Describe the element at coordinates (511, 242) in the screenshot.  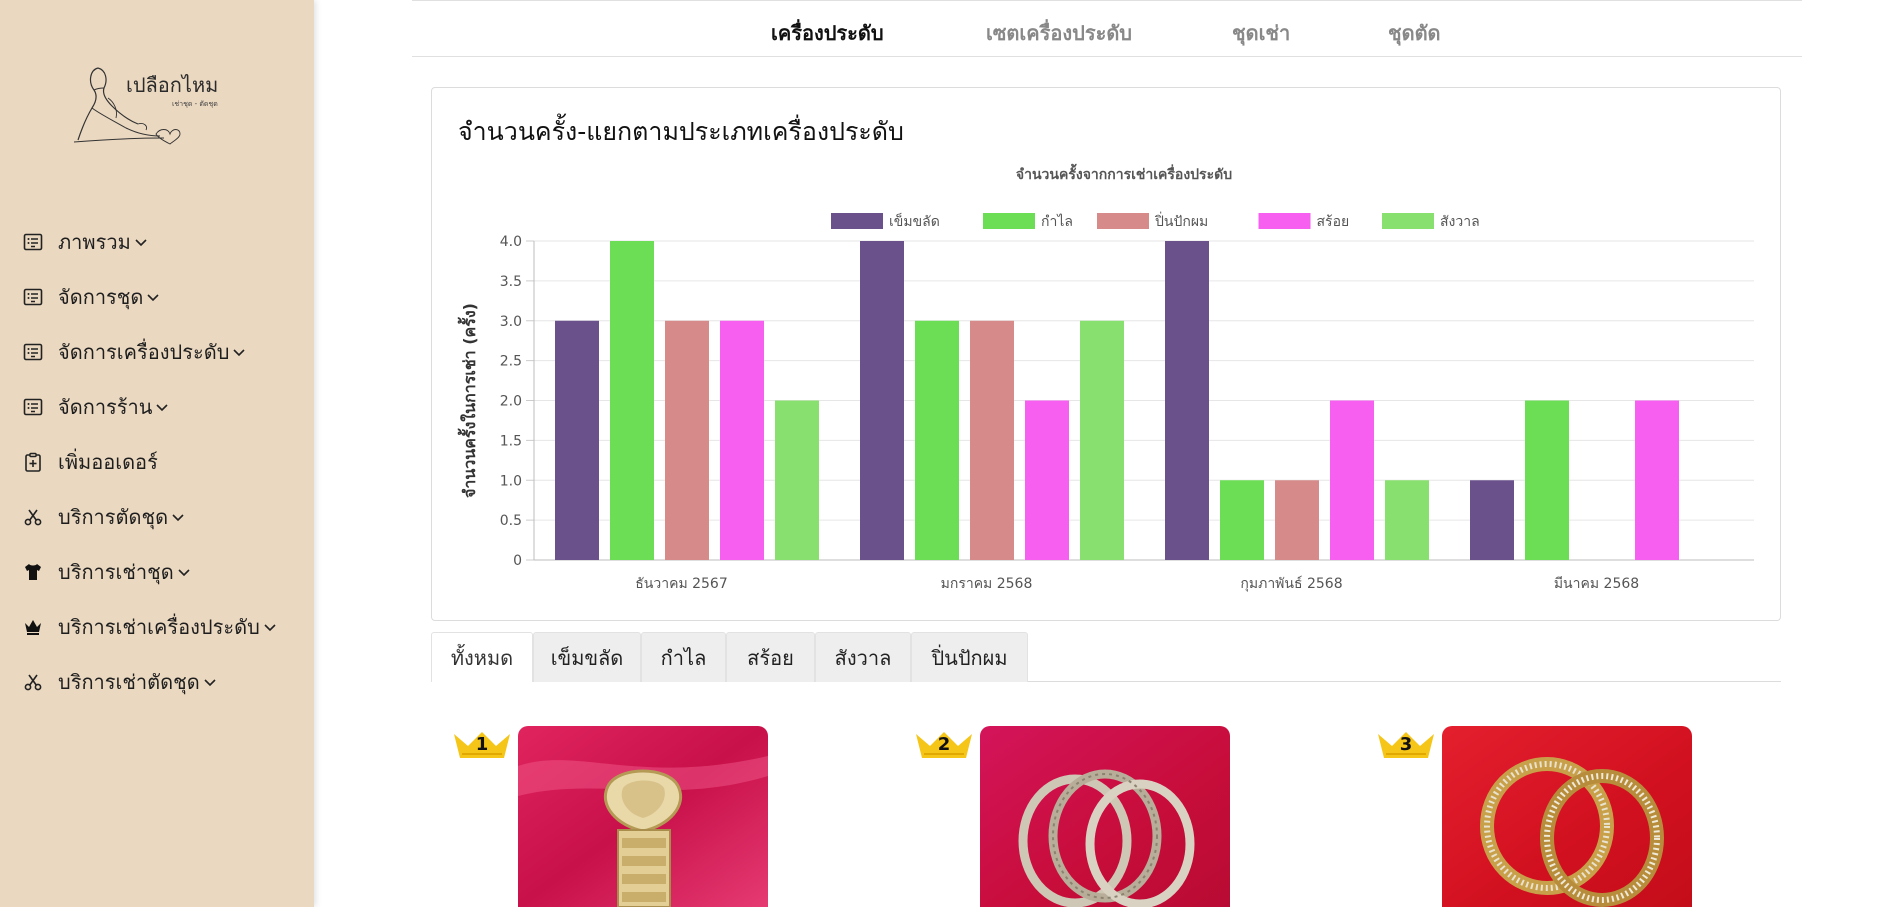
I see `y-tick-label: 4.0` at that location.